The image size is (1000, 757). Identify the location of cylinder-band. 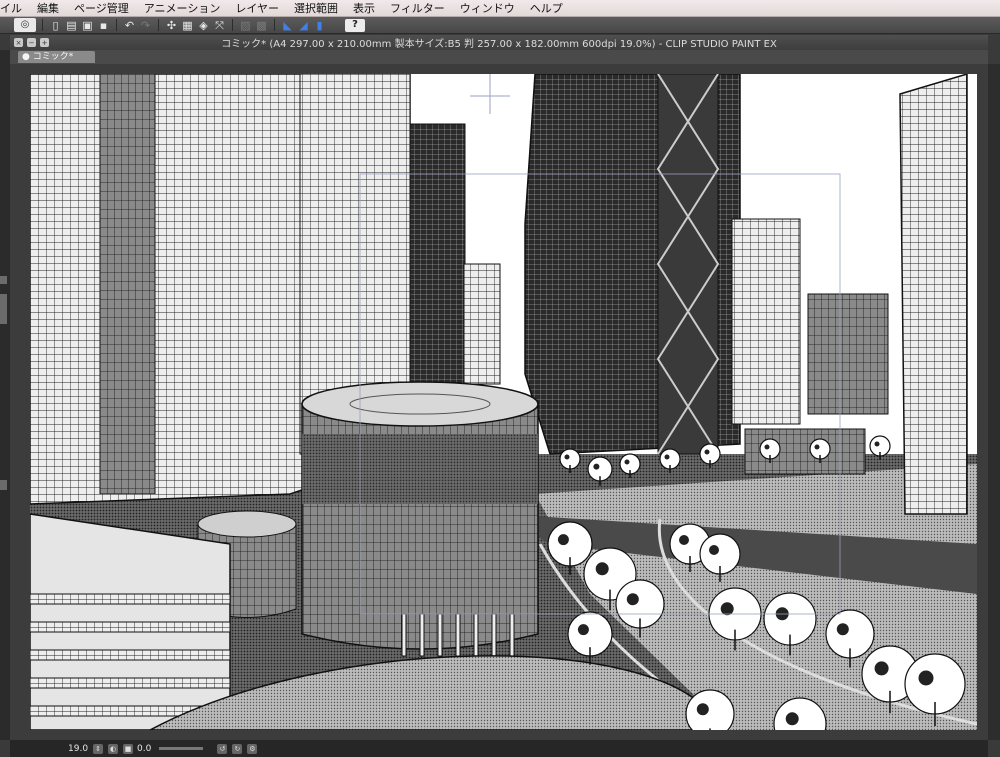
(420, 469).